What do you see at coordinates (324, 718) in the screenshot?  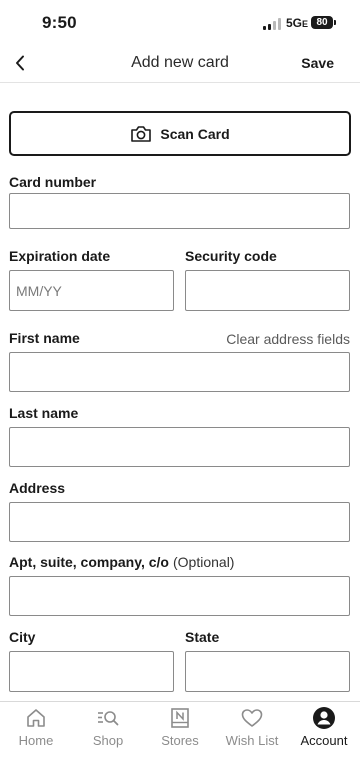 I see `account-icon` at bounding box center [324, 718].